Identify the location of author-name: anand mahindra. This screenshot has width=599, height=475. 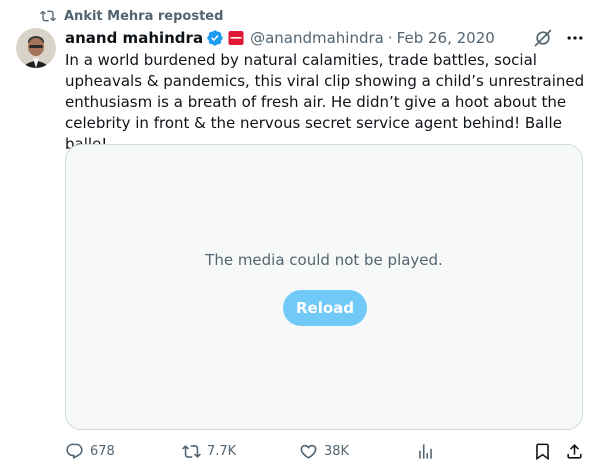
(134, 38).